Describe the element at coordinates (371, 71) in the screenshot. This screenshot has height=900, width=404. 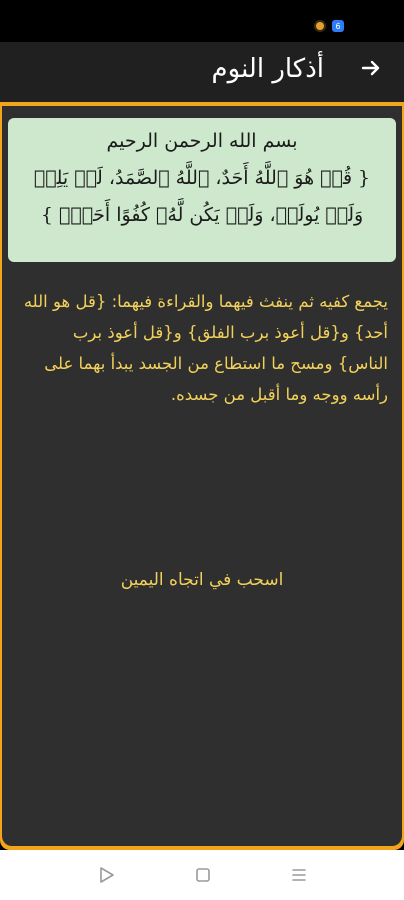
I see `arrow-right-icon` at that location.